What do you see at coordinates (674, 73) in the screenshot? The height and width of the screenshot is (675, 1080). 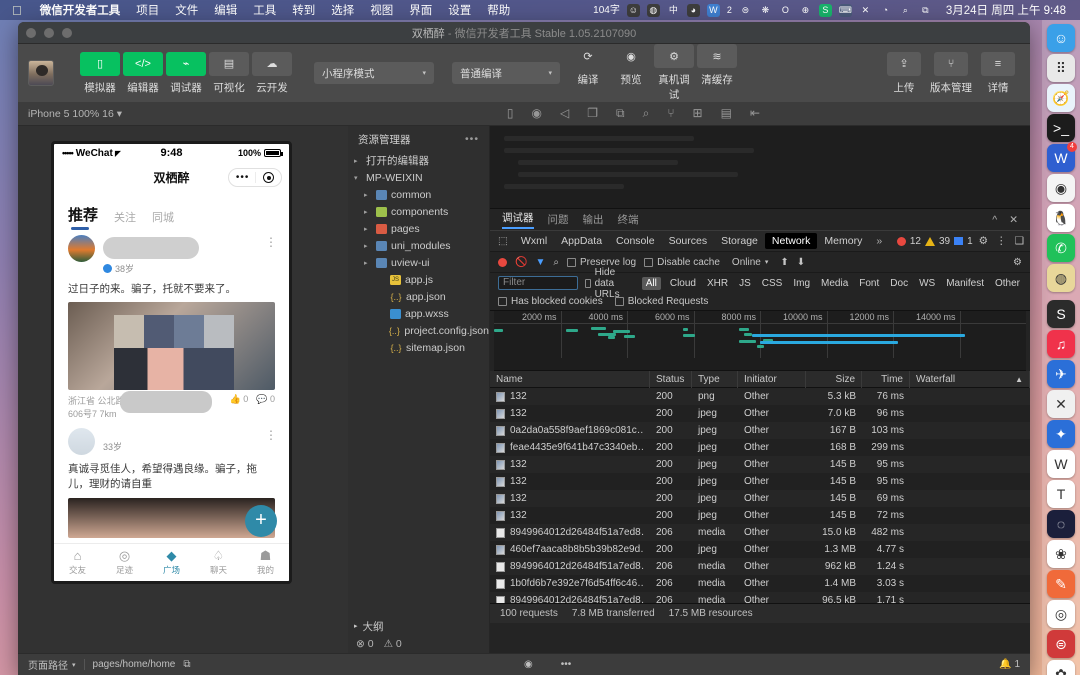 I see `remote-debug-button: ⚙ 真机调试` at bounding box center [674, 73].